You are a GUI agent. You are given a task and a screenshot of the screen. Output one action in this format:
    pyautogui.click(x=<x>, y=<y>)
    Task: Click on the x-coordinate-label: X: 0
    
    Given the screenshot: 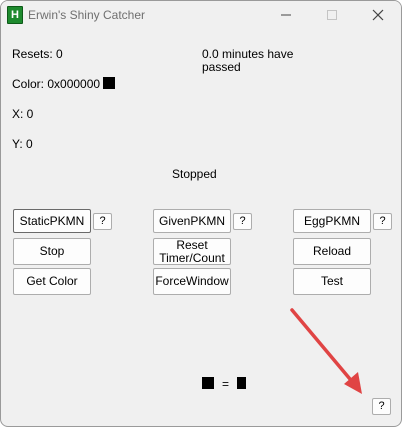 What is the action you would take?
    pyautogui.click(x=23, y=114)
    